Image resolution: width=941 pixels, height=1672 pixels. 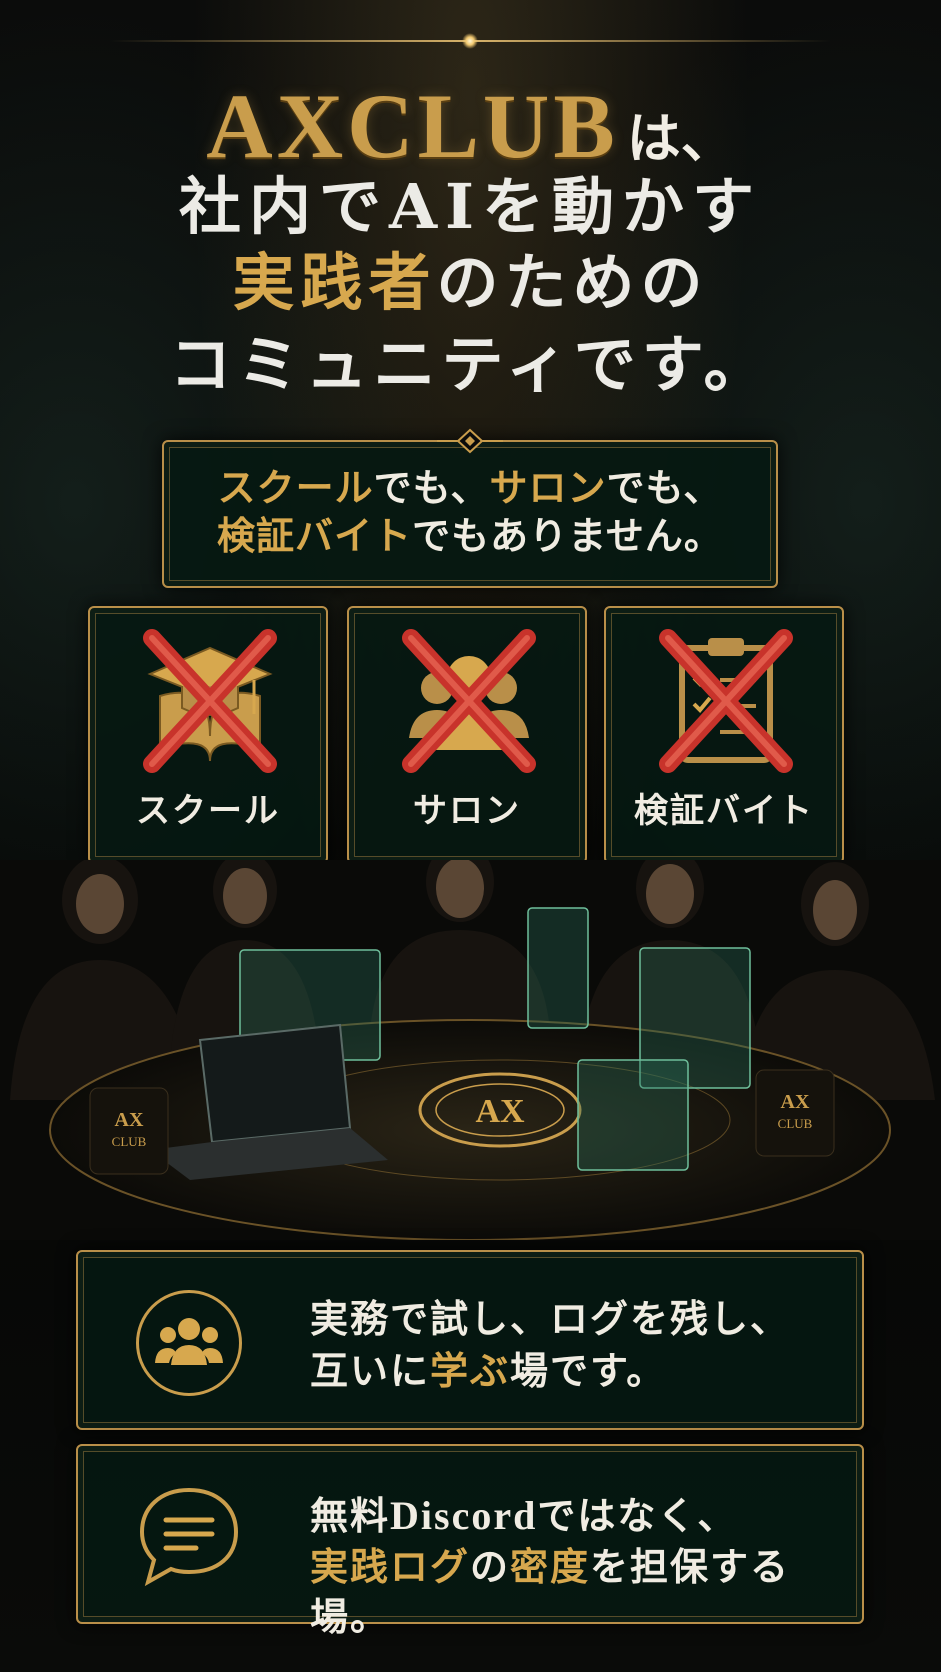 I want to click on headline-line-1: AXCLUB は、, so click(x=470, y=126).